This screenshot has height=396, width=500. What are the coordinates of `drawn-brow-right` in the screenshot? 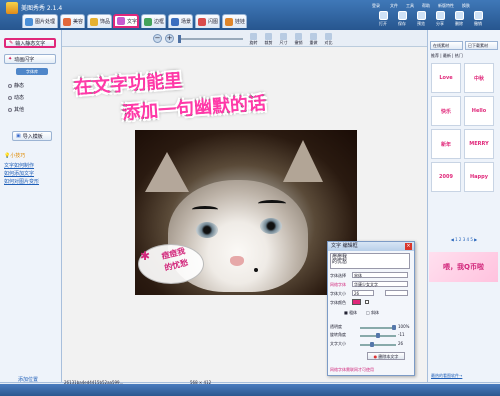 It's located at (272, 203).